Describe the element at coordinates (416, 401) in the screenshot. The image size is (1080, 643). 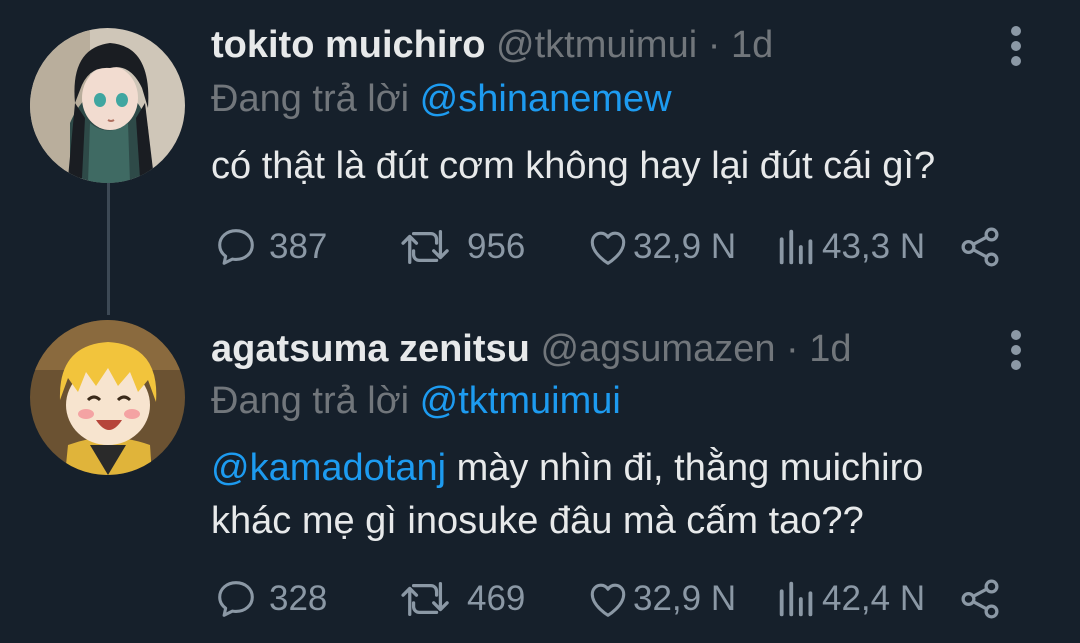
I see `replying-to: Đang trả lời @tktmuimui` at that location.